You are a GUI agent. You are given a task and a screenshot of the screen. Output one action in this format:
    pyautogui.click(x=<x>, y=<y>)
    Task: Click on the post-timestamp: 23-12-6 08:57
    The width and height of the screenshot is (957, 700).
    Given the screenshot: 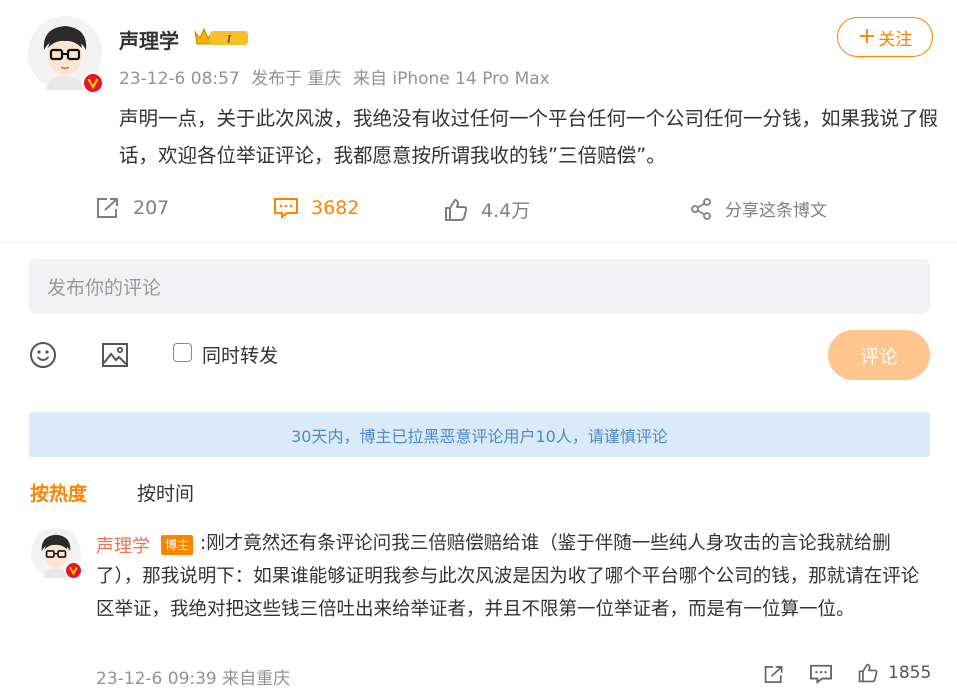 What is the action you would take?
    pyautogui.click(x=179, y=79)
    